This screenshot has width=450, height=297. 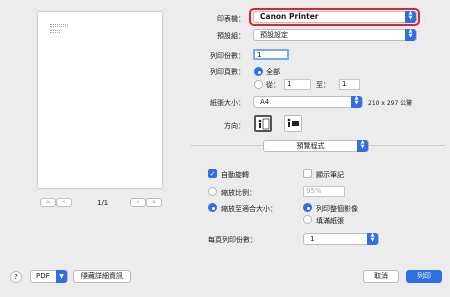 What do you see at coordinates (271, 54) in the screenshot?
I see `copies-field: 1` at bounding box center [271, 54].